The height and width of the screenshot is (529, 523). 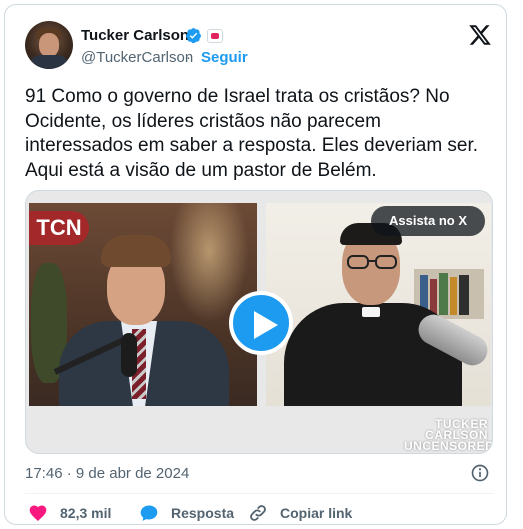 I want to click on host-hair, so click(x=136, y=251).